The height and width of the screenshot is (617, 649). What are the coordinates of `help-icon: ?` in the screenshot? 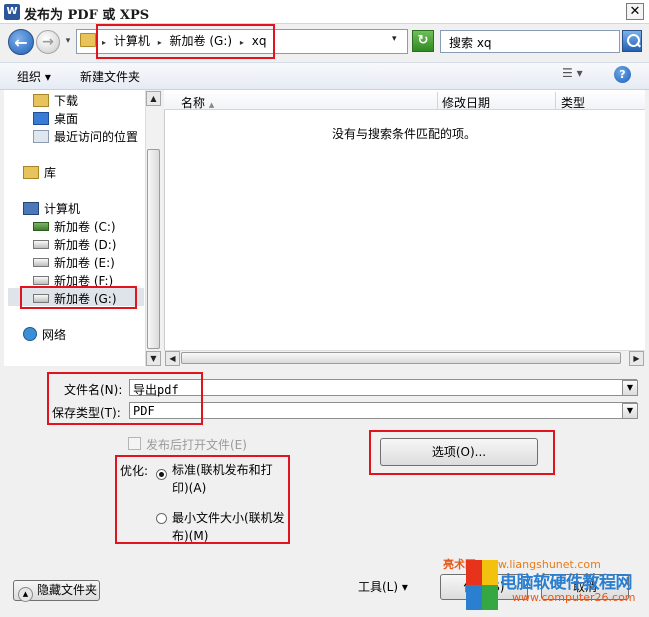 It's located at (622, 74).